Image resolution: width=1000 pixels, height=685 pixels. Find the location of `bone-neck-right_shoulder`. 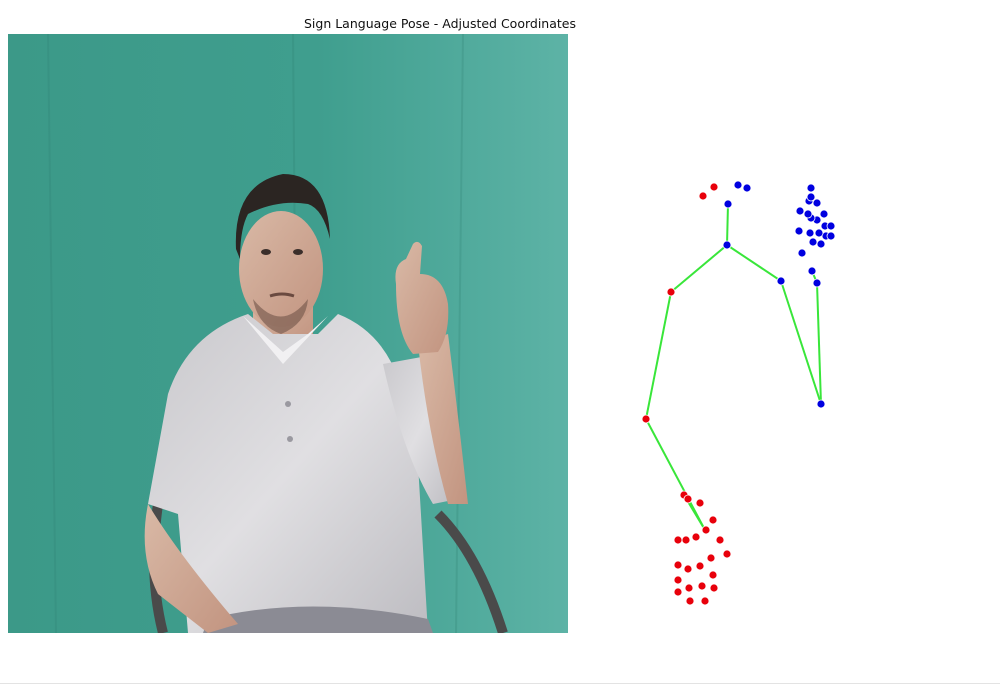

bone-neck-right_shoulder is located at coordinates (754, 263).